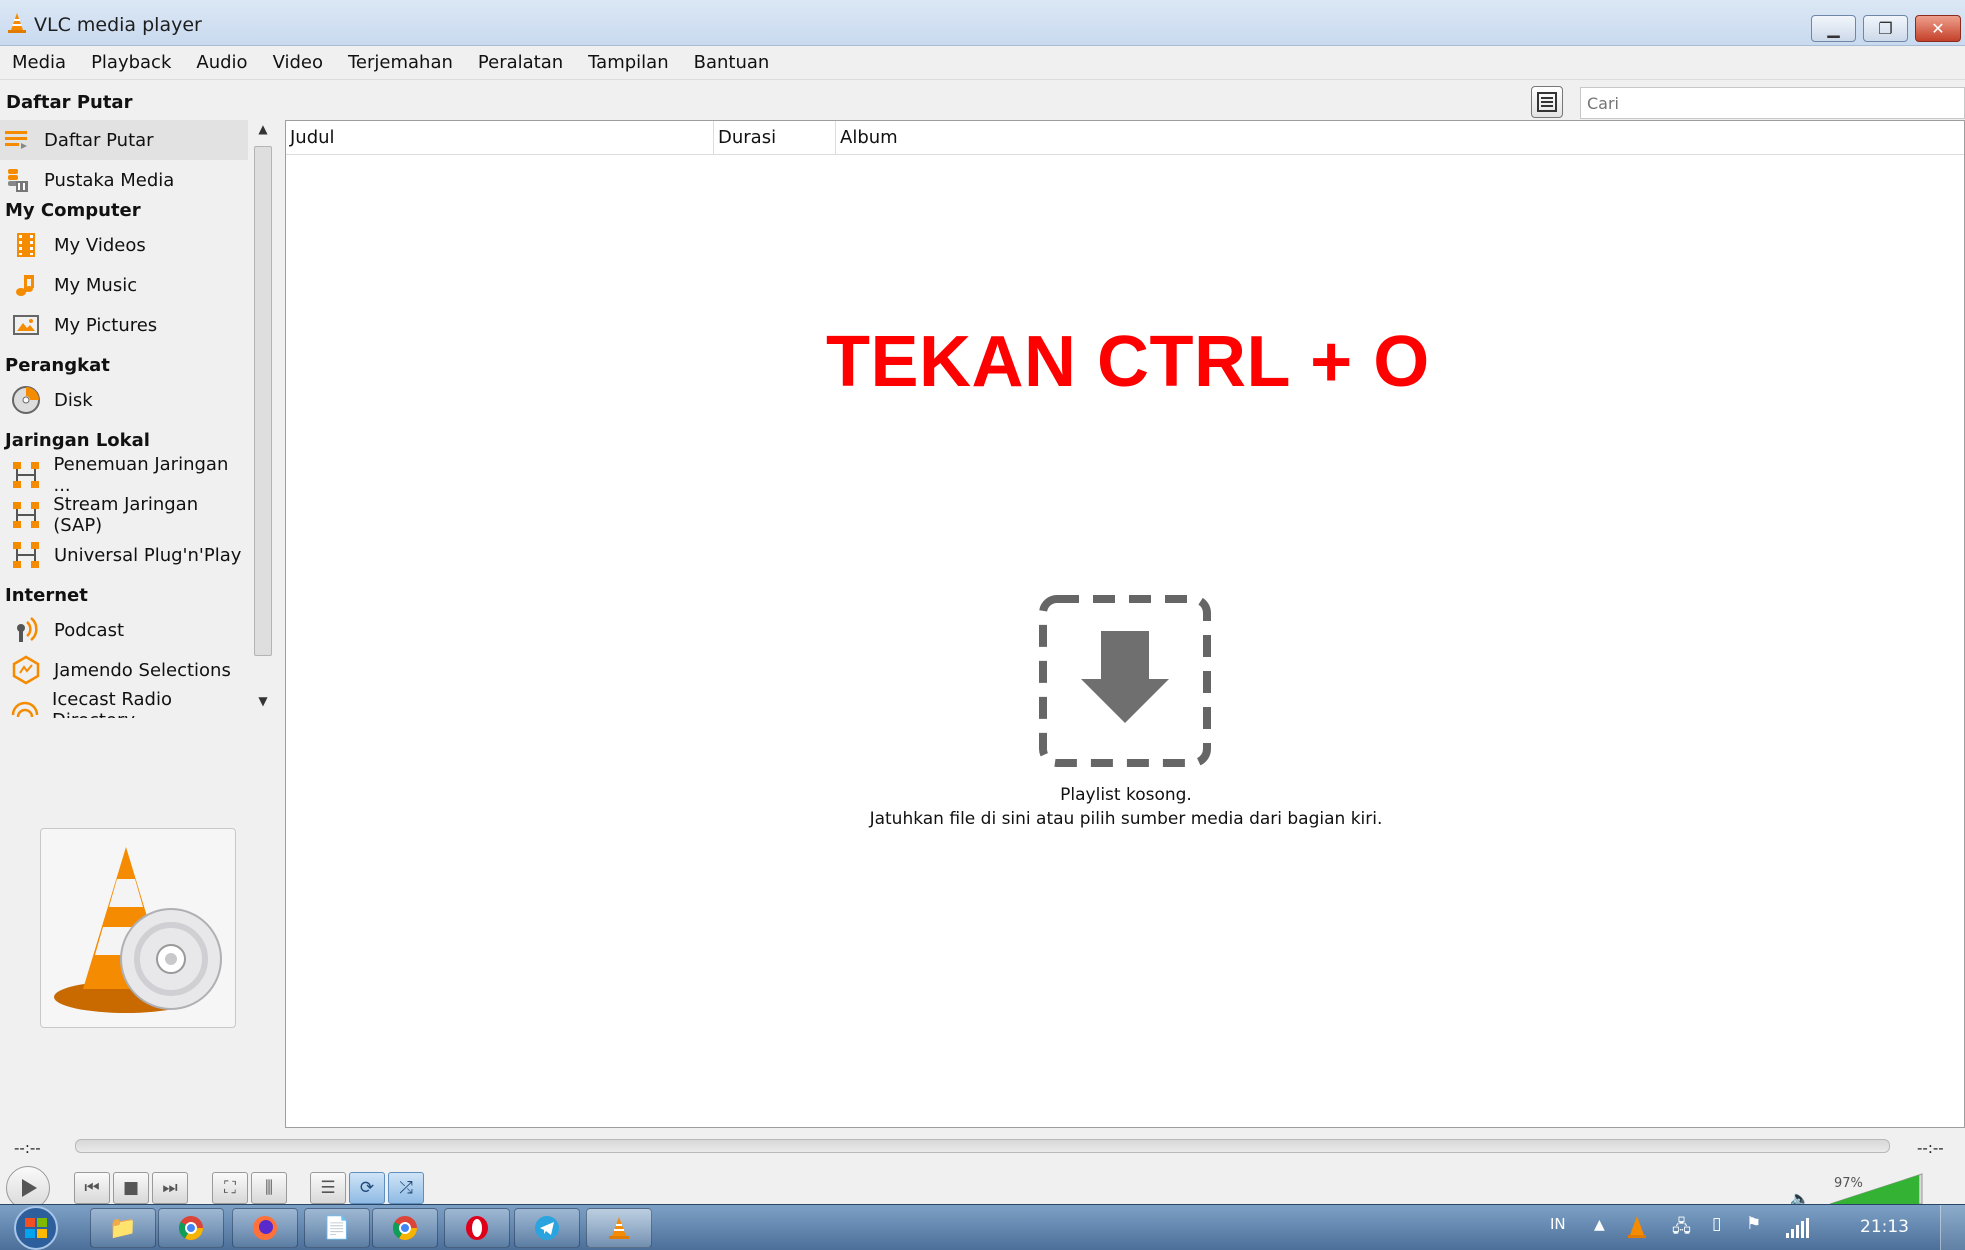 Image resolution: width=1965 pixels, height=1250 pixels. I want to click on sidebar-scrollbar: ▲ ▼, so click(263, 418).